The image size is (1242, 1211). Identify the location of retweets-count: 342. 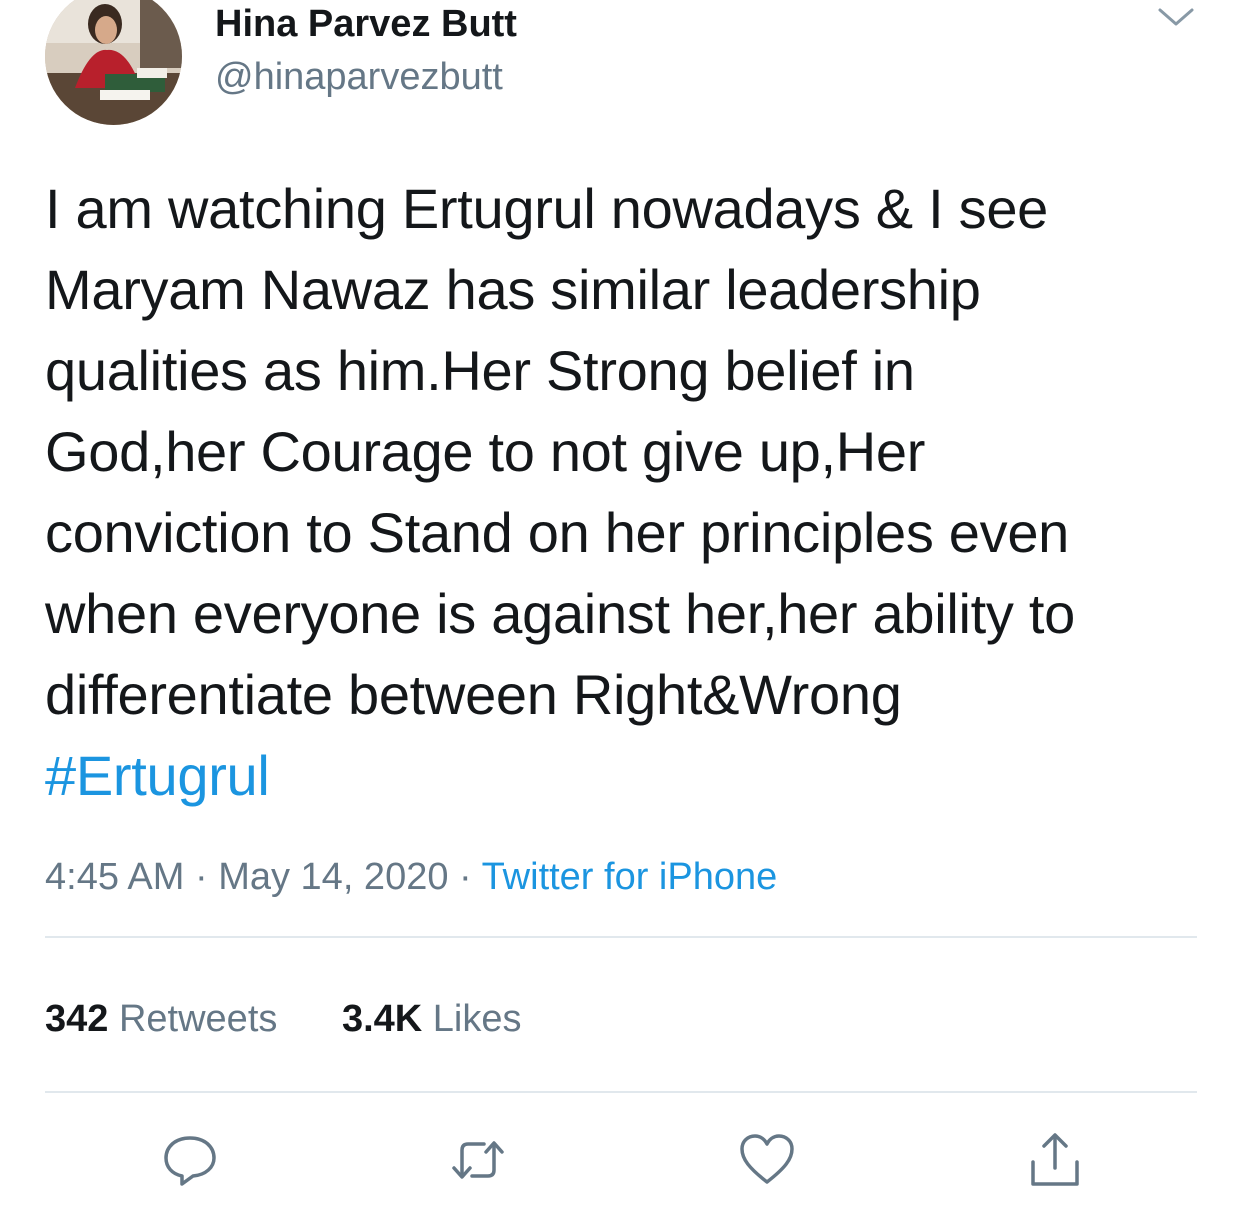
(77, 1019).